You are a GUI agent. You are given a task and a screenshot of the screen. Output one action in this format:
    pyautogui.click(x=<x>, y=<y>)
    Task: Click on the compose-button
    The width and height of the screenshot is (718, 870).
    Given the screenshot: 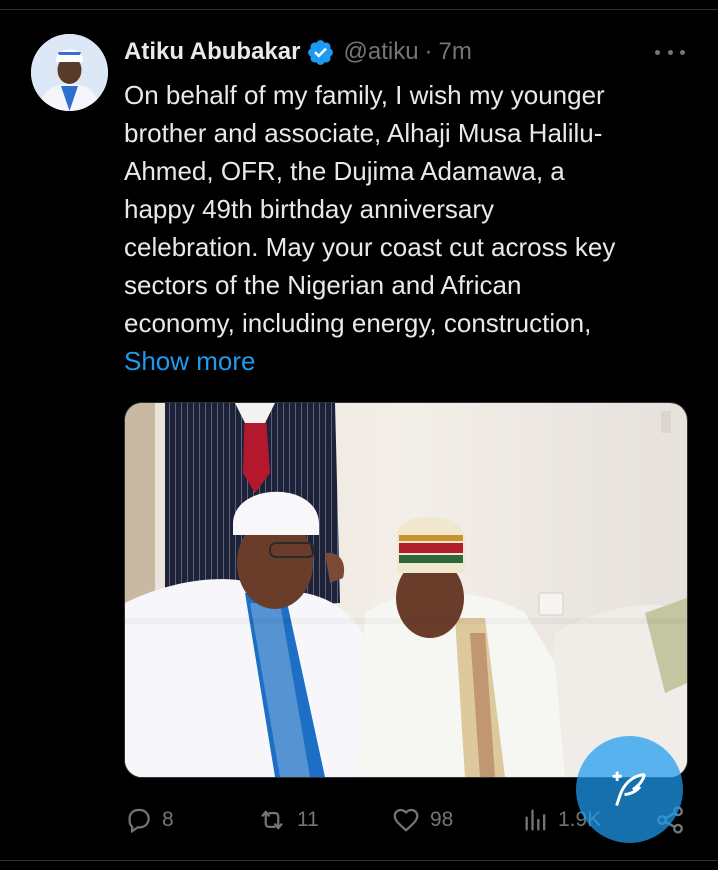 What is the action you would take?
    pyautogui.click(x=629, y=789)
    